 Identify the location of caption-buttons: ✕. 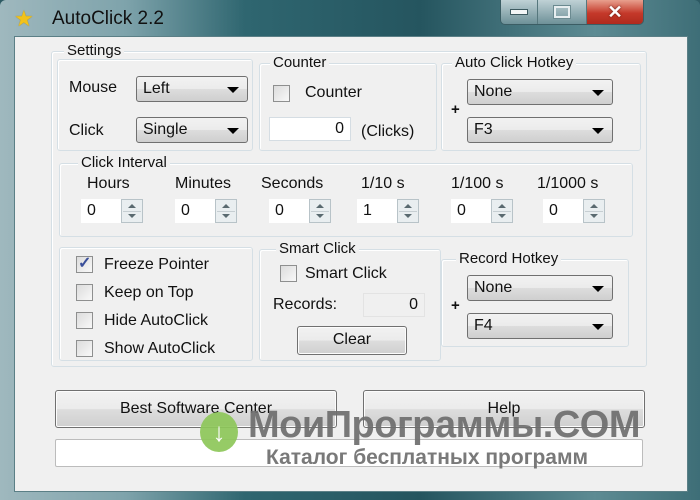
(572, 12).